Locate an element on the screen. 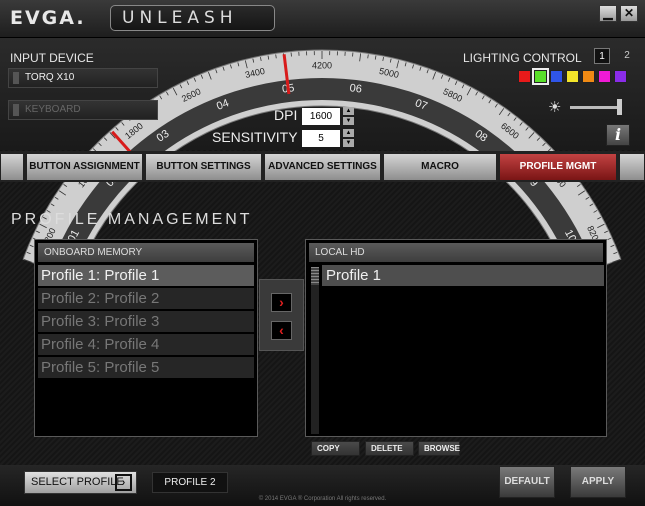 Image resolution: width=645 pixels, height=506 pixels. brightness-control: ☀ is located at coordinates (590, 107).